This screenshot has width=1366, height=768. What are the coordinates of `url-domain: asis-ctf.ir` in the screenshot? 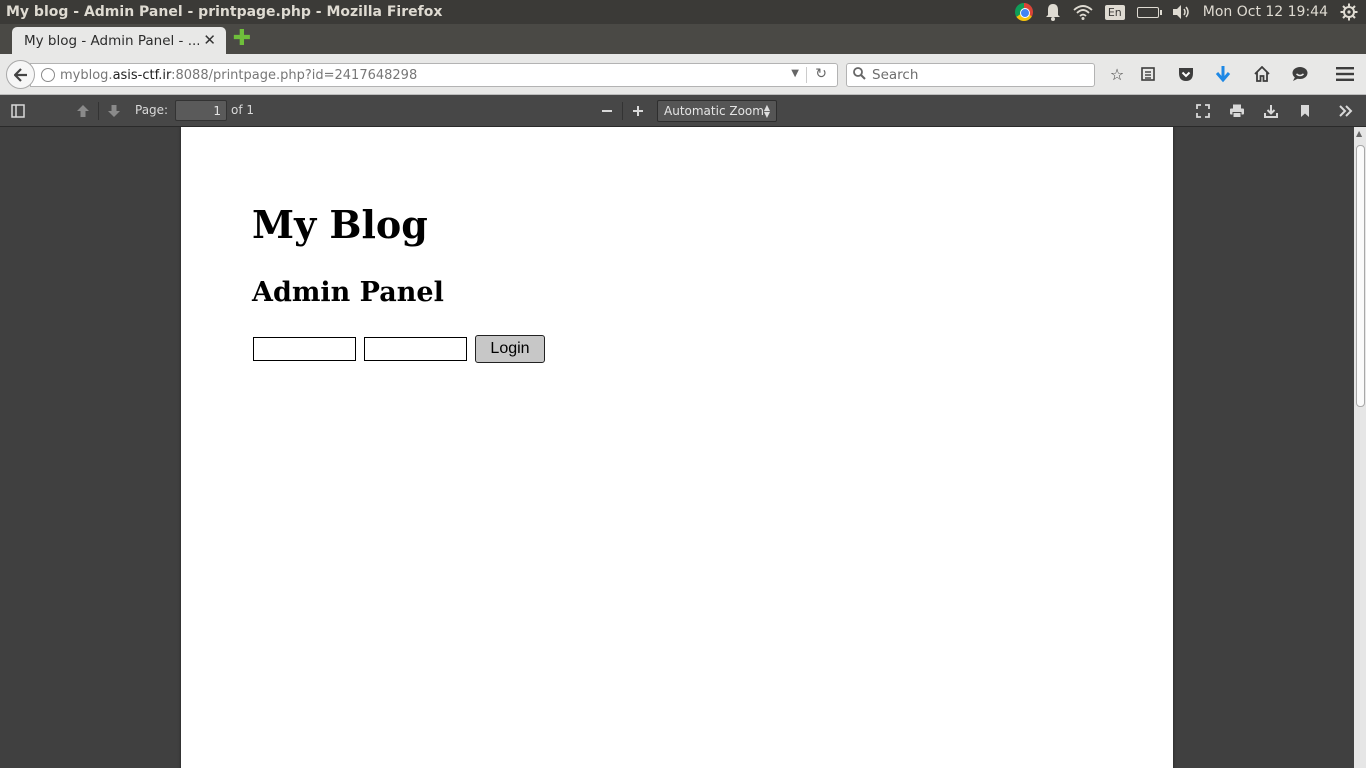 It's located at (142, 75).